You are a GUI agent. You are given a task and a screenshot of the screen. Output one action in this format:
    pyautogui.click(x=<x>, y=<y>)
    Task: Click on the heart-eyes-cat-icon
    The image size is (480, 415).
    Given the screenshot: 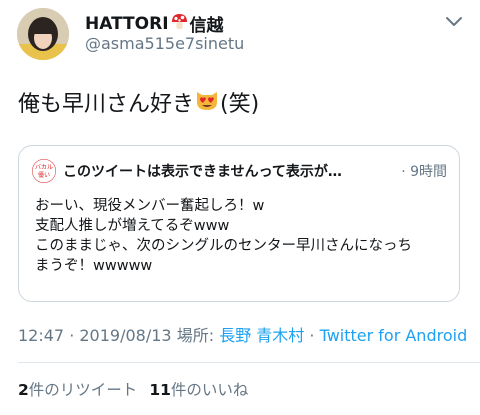 What is the action you would take?
    pyautogui.click(x=207, y=102)
    